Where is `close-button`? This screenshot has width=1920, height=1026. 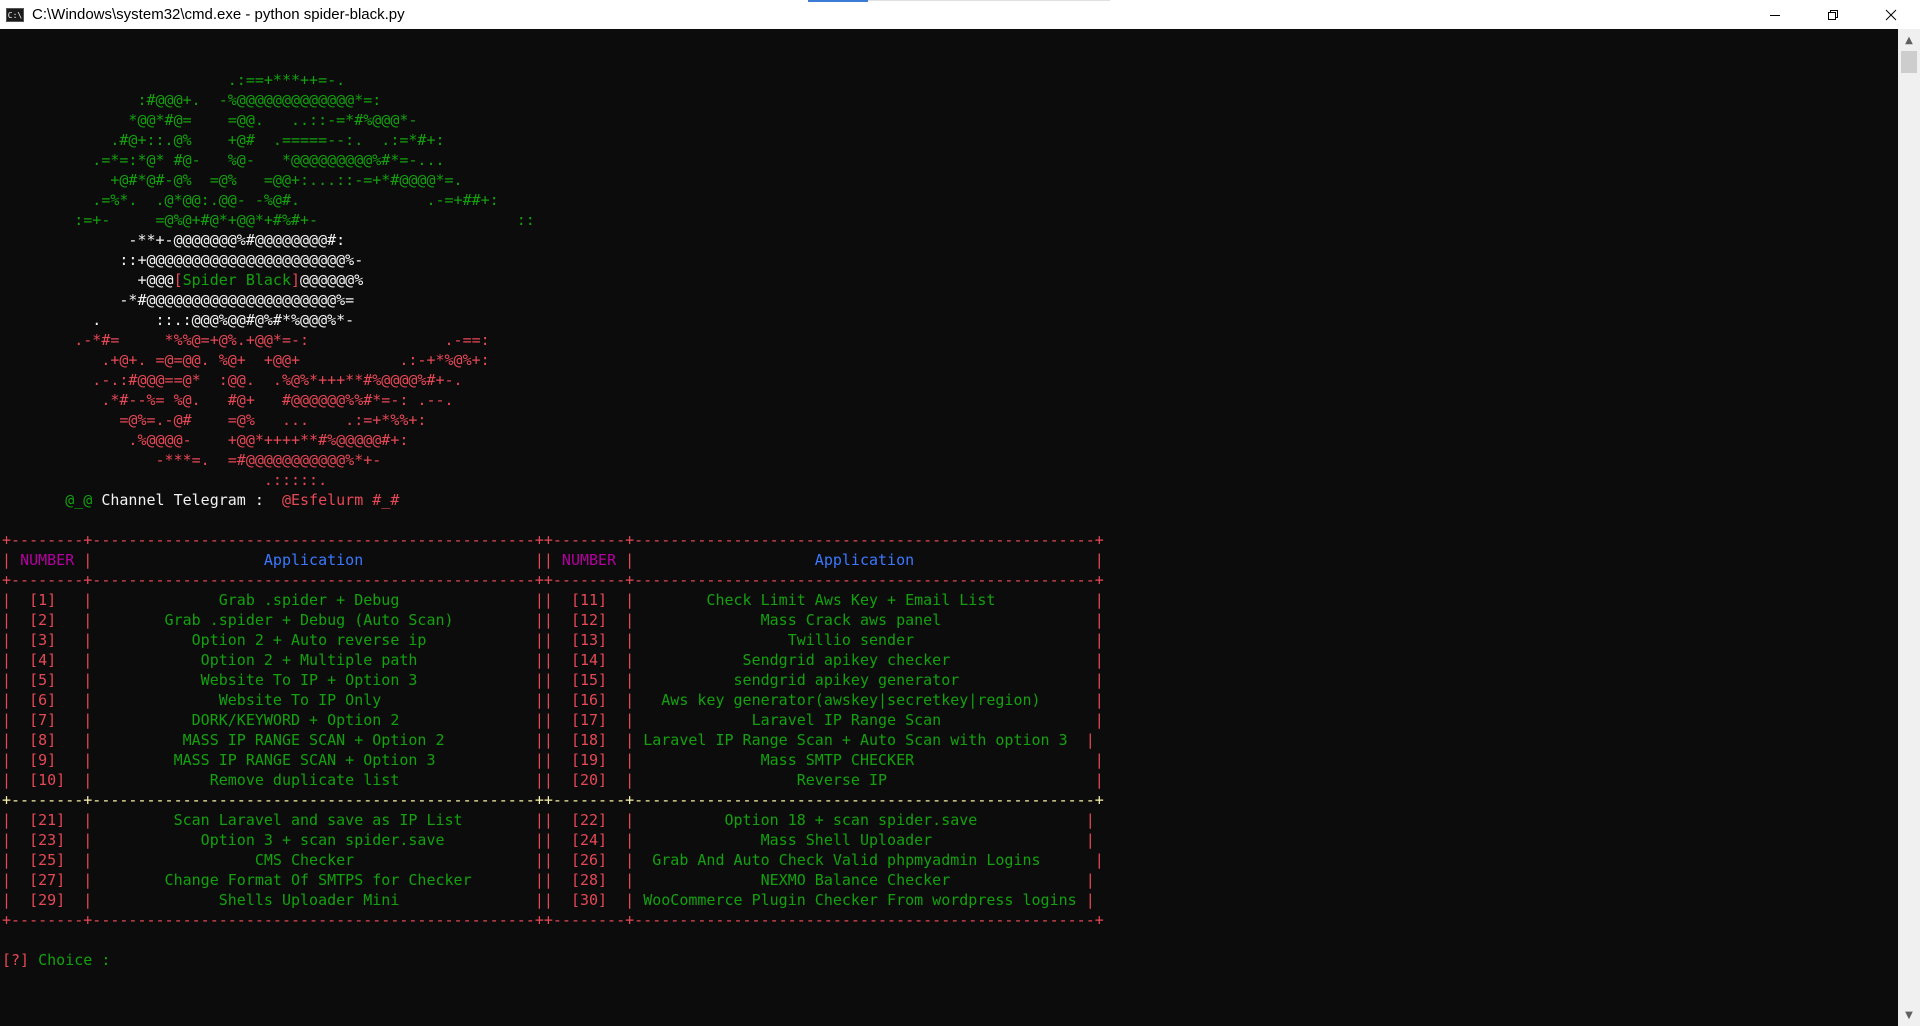 close-button is located at coordinates (1891, 14).